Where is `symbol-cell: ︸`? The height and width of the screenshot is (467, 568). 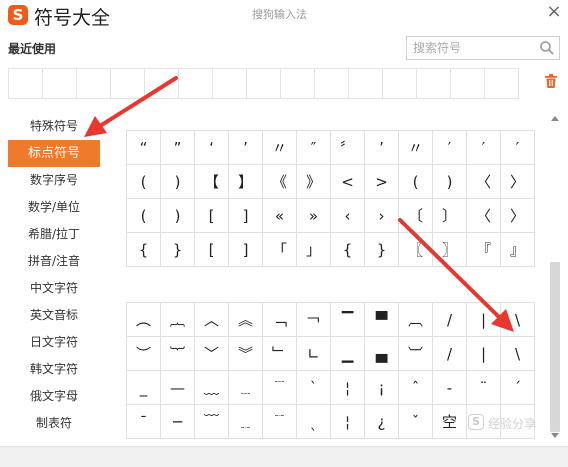 symbol-cell: ︸ is located at coordinates (178, 354).